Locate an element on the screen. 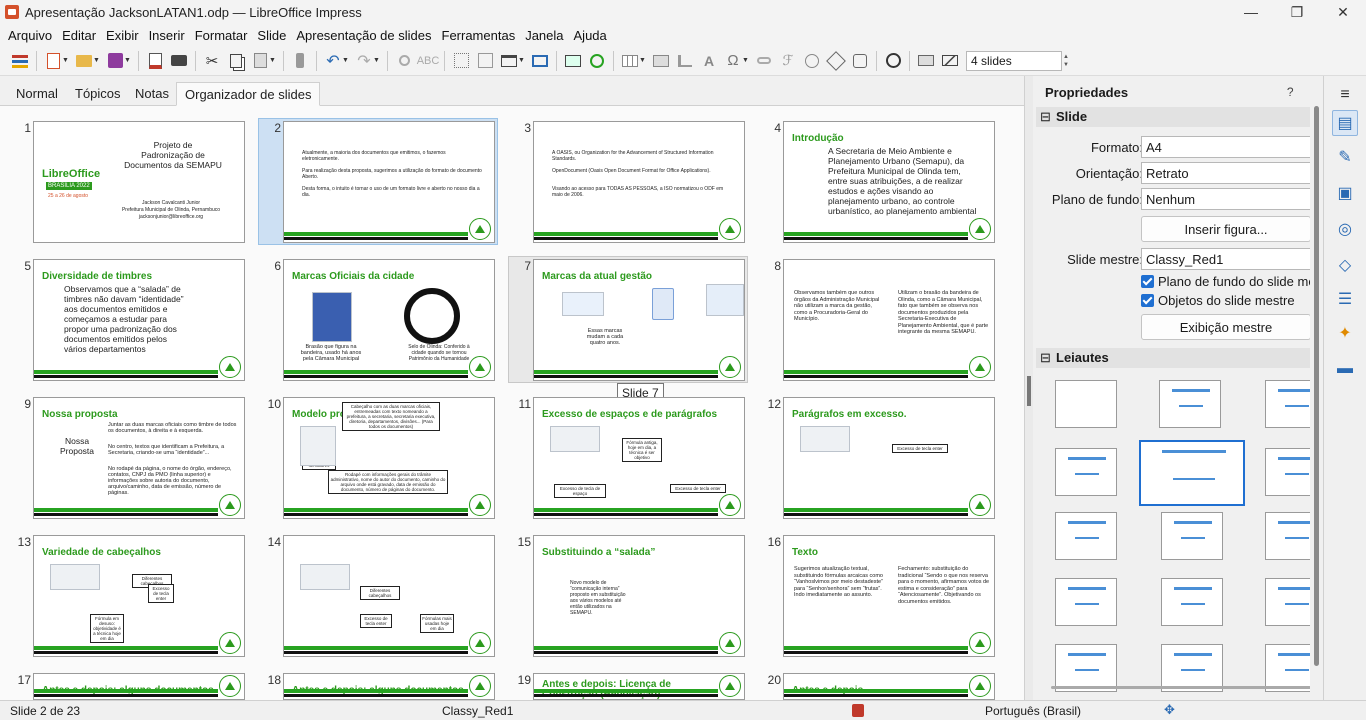 This screenshot has width=1366, height=720. fontwork-icon: ℱ is located at coordinates (788, 61).